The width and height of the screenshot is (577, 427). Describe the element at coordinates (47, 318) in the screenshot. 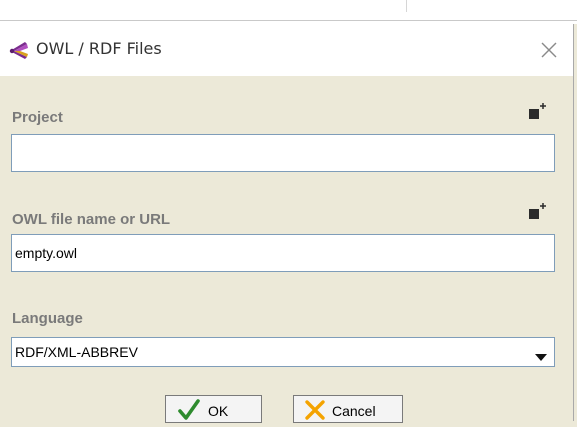

I see `language-label: Language` at that location.